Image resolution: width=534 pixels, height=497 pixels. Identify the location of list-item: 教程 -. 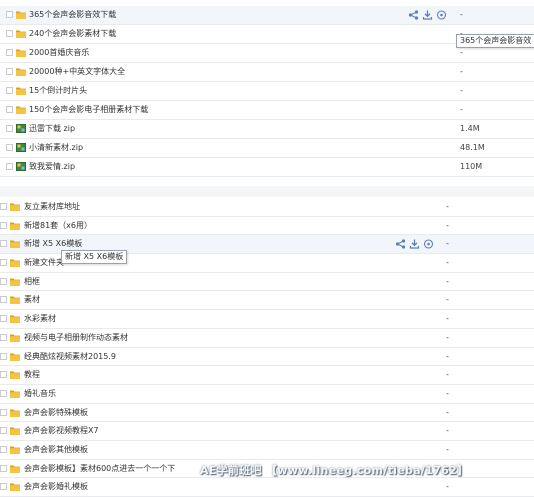
(267, 375).